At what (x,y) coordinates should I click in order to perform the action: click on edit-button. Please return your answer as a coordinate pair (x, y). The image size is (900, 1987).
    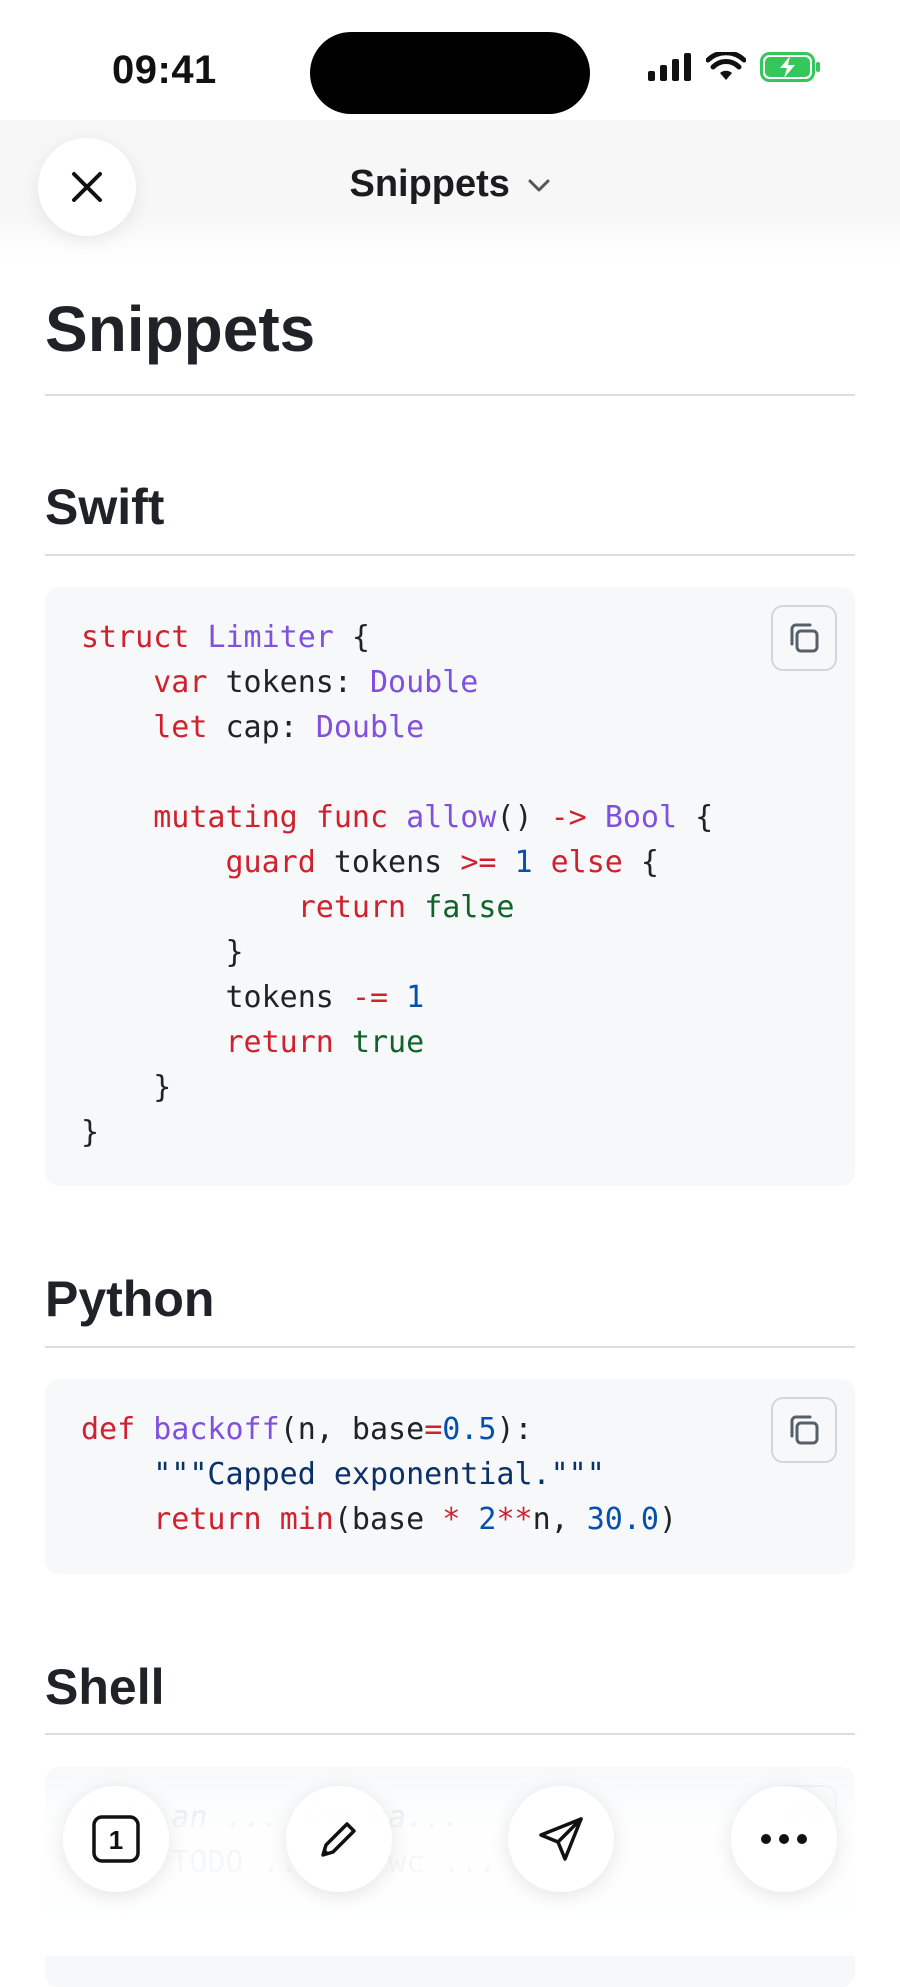
    Looking at the image, I should click on (339, 1839).